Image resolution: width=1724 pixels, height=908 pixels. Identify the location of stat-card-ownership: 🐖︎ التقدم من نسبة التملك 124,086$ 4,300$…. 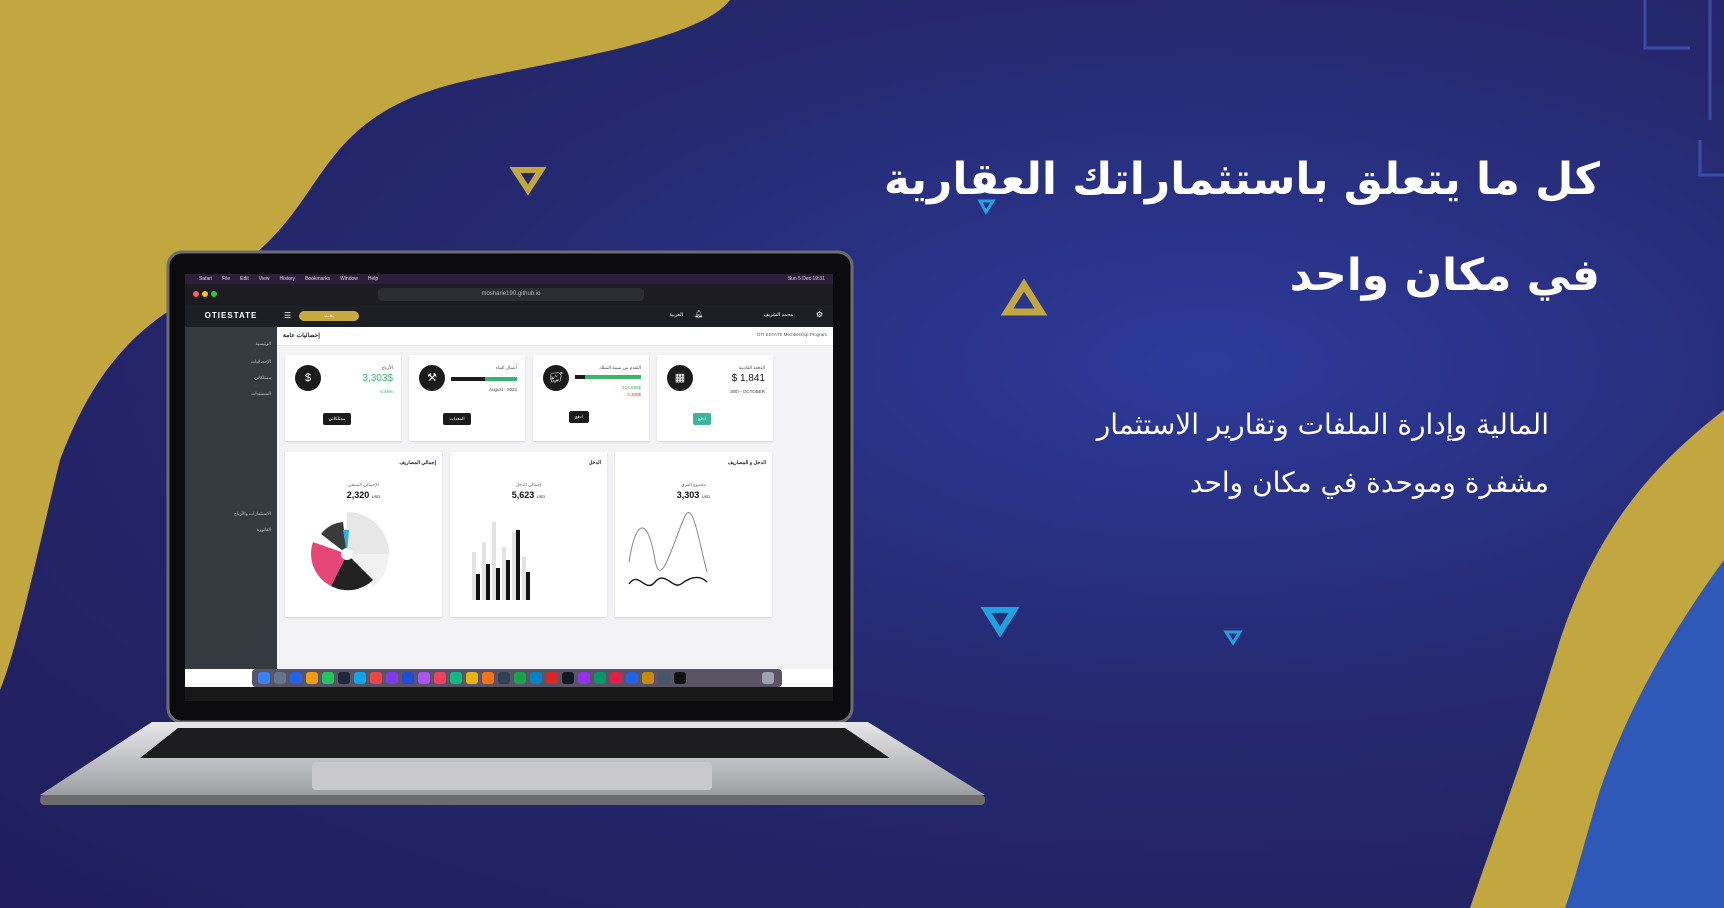
(591, 398).